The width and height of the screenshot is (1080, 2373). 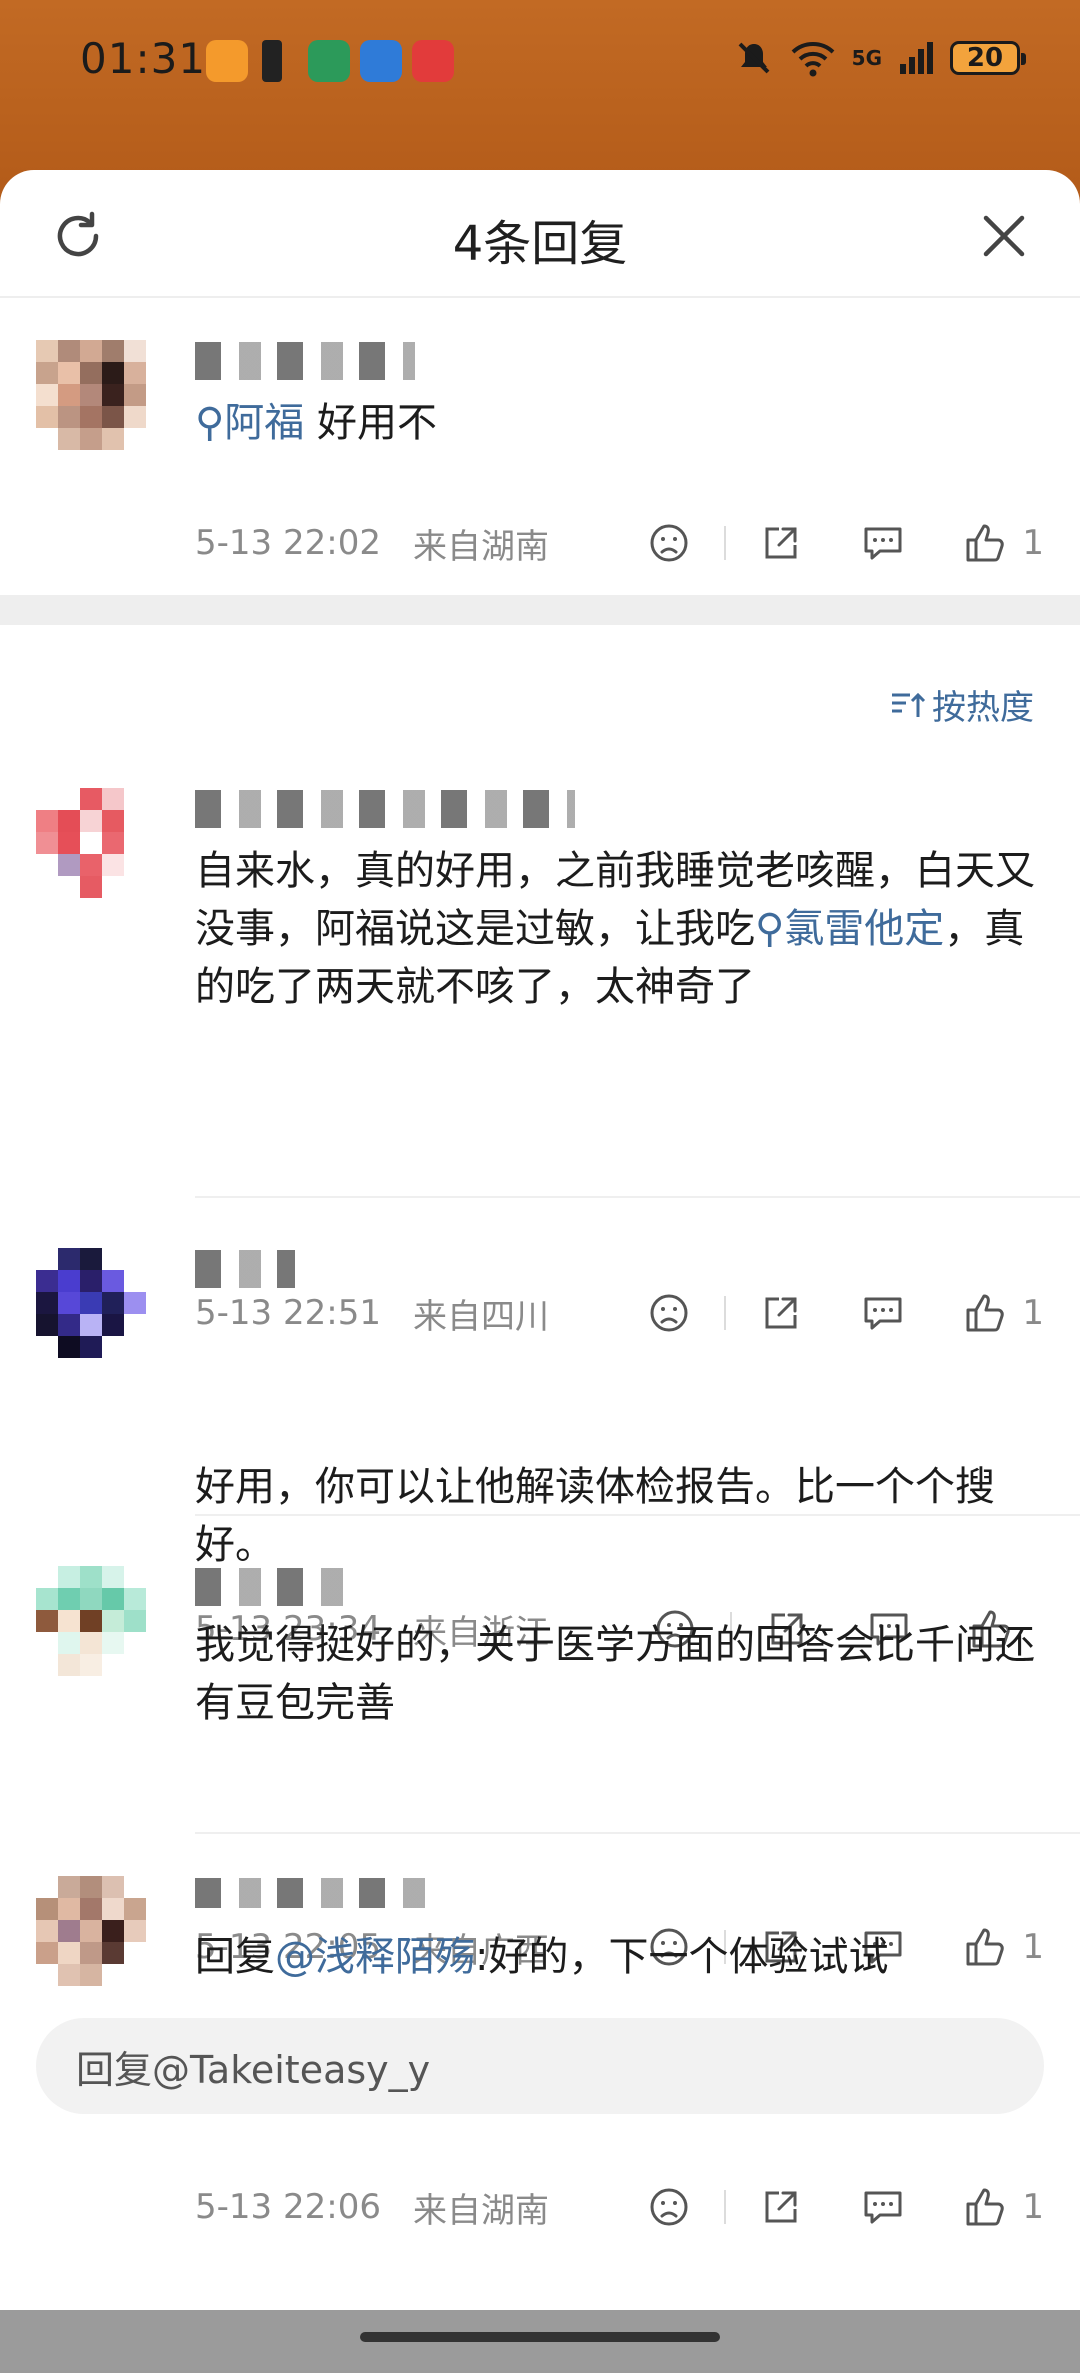 I want to click on reply-text: 我觉得挺好的，关于医学方面的回答会比千问还有豆包完善, so click(x=615, y=1674).